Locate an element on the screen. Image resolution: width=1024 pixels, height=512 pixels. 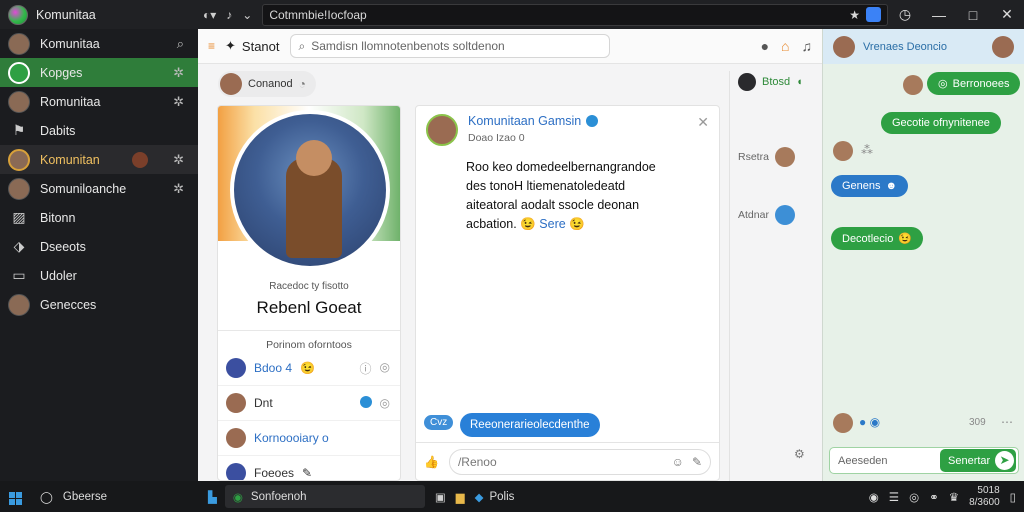
sidebar-item-bitonn: ▨ Bitonn is located at coordinates (99, 217).